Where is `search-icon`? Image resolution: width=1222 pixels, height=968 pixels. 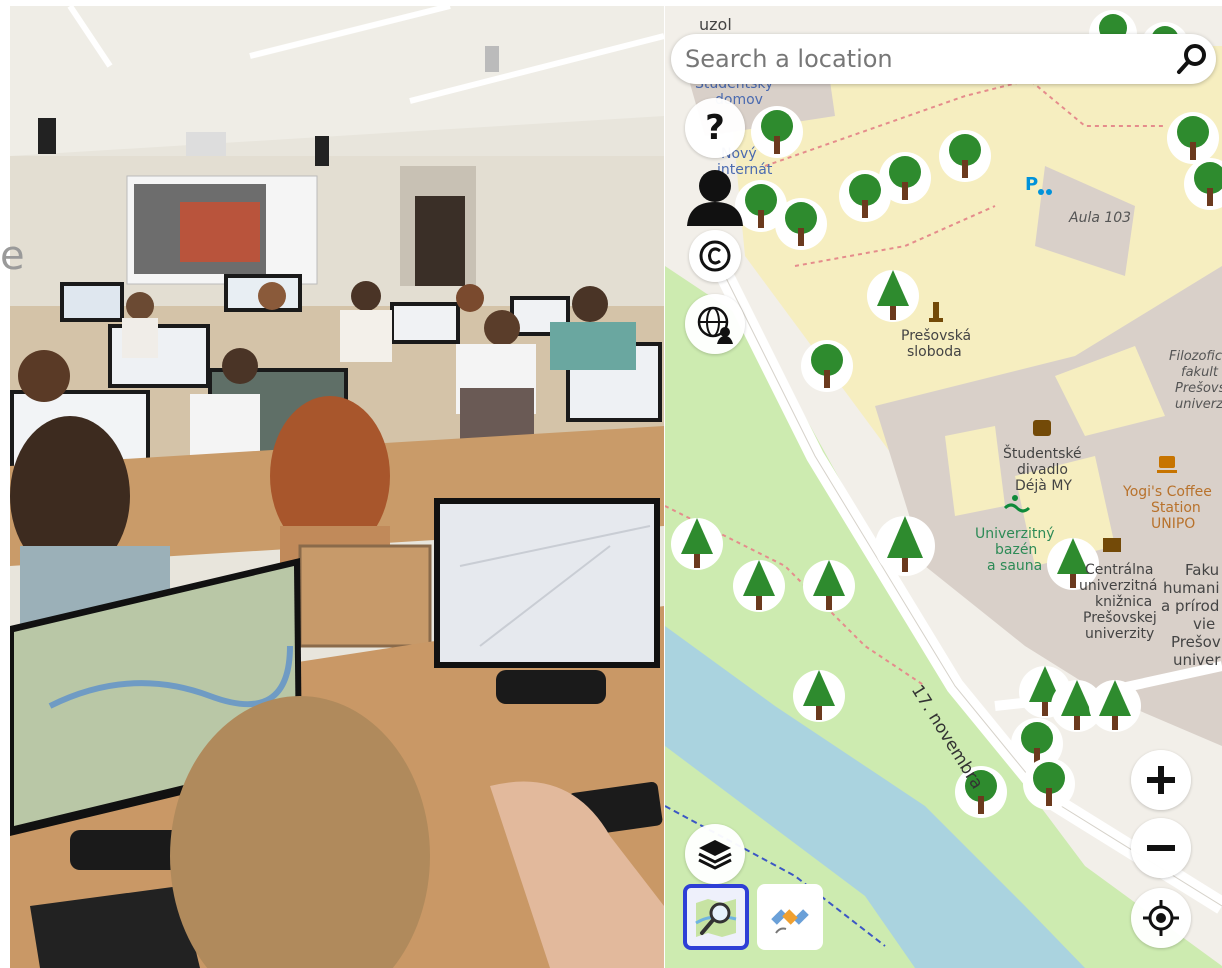
search-icon is located at coordinates (1191, 59).